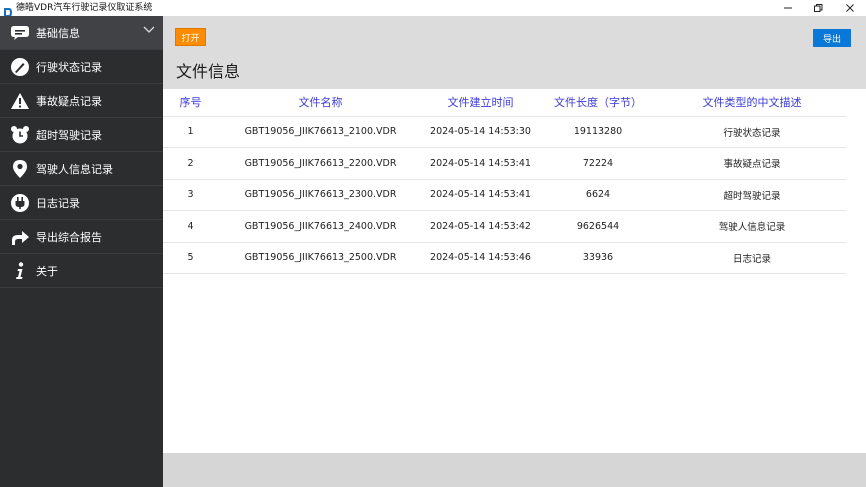  Describe the element at coordinates (190, 226) in the screenshot. I see `cell-index: 4` at that location.